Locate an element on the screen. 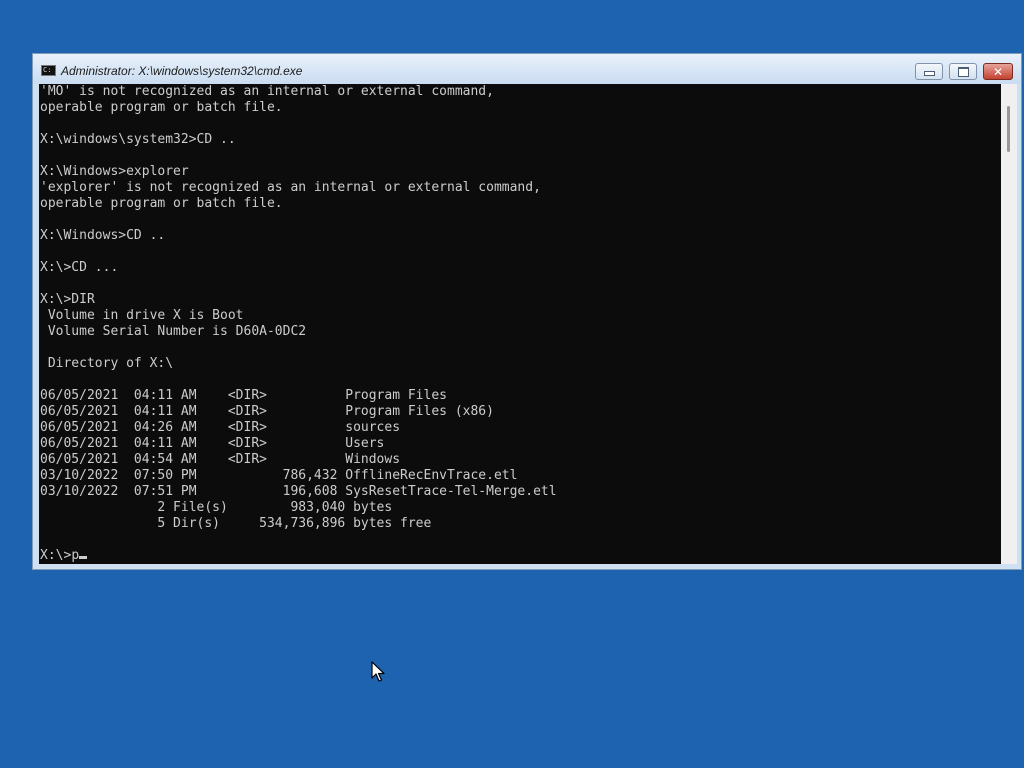 This screenshot has height=768, width=1024. cmd-icon: C: is located at coordinates (48, 70).